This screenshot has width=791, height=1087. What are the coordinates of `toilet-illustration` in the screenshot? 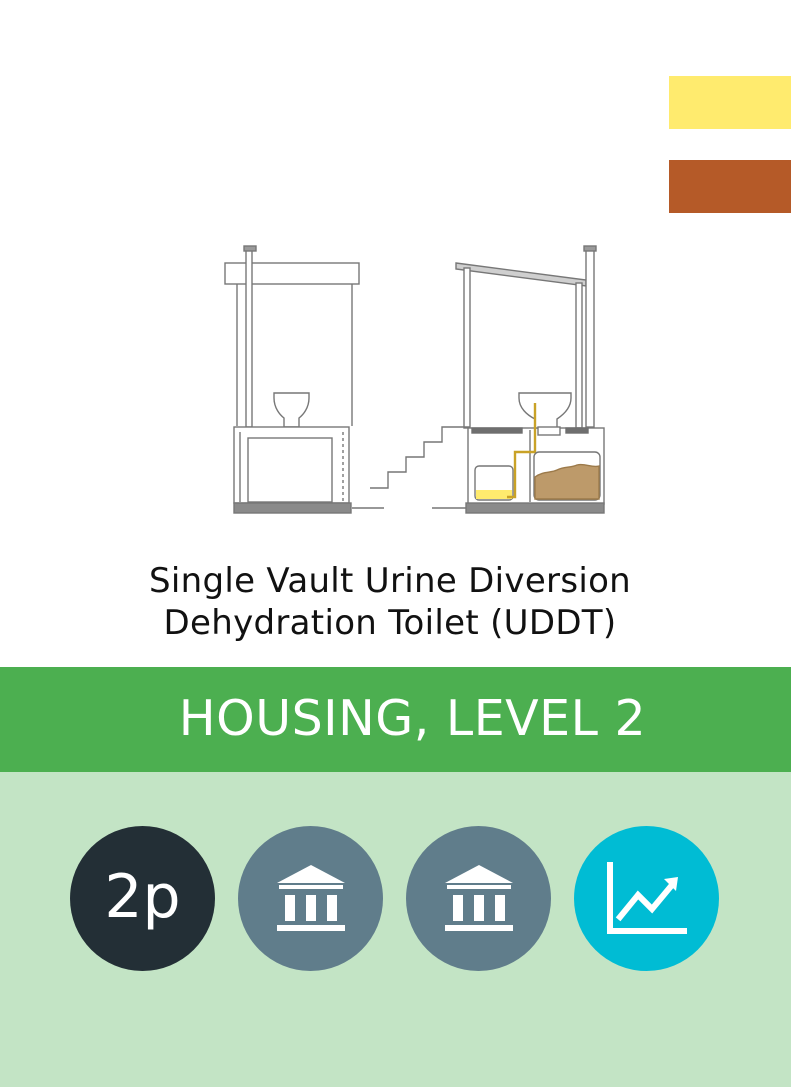 It's located at (414, 379).